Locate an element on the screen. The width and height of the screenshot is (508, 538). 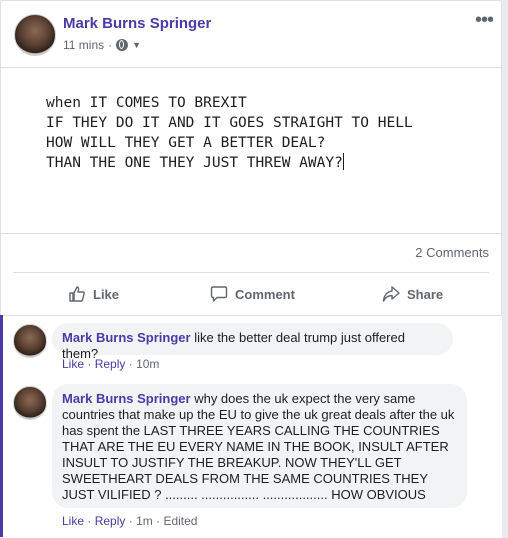
comment-label: Comment is located at coordinates (265, 294).